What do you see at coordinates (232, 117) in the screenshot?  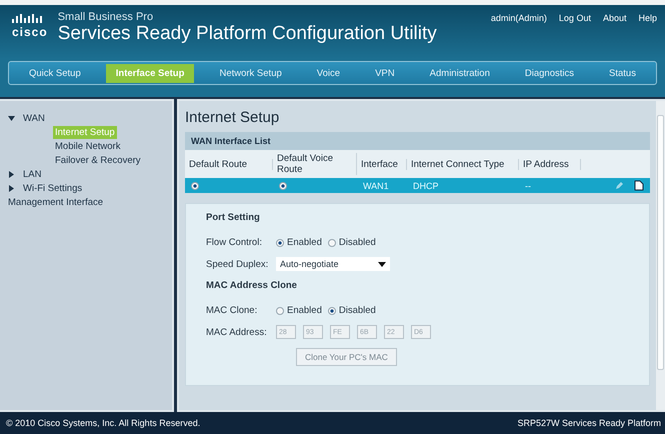 I see `page-title: Internet Setup` at bounding box center [232, 117].